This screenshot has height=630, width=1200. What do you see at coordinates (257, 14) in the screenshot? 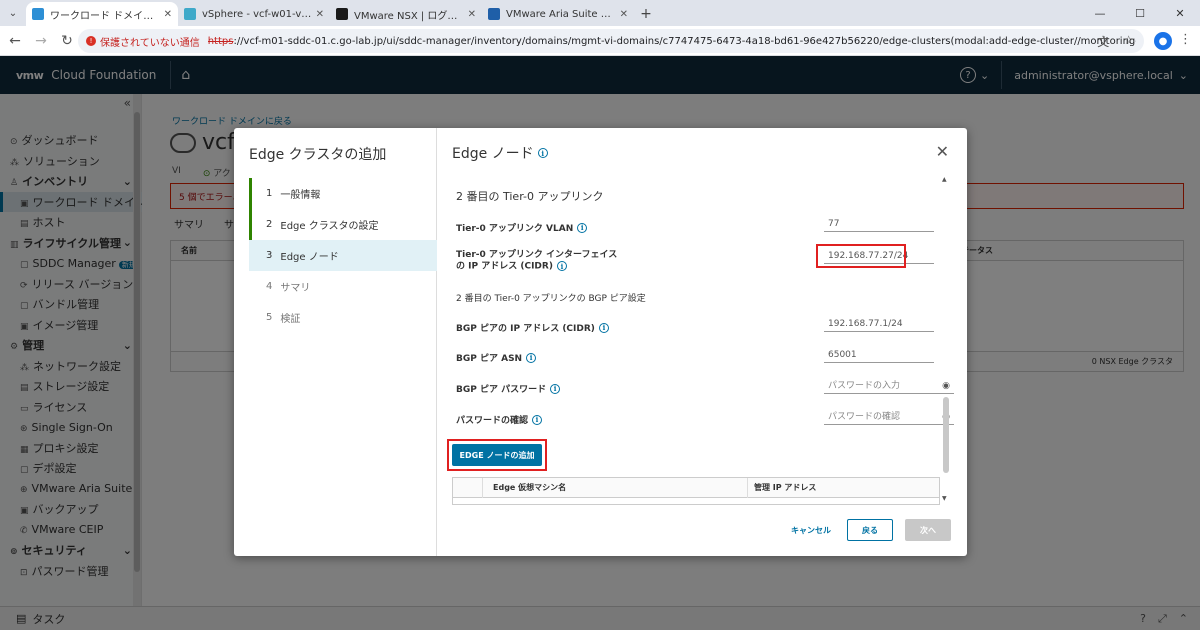
I see `tab-title: vSphere - vcf-w01-vcf-w01-cl01` at bounding box center [257, 14].